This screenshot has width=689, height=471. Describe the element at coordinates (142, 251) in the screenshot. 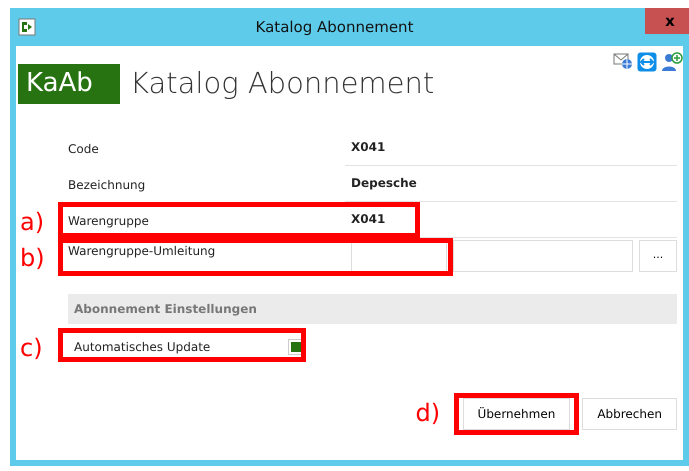

I see `field-label: Warengruppe-Umleitung` at that location.